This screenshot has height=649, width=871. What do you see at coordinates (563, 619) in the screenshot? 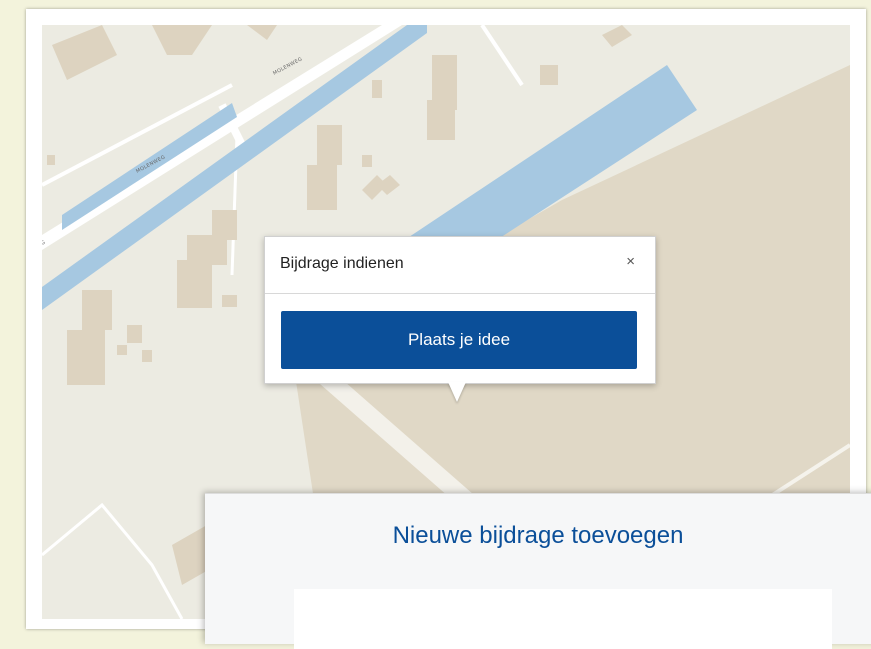
I see `panel-form-area` at bounding box center [563, 619].